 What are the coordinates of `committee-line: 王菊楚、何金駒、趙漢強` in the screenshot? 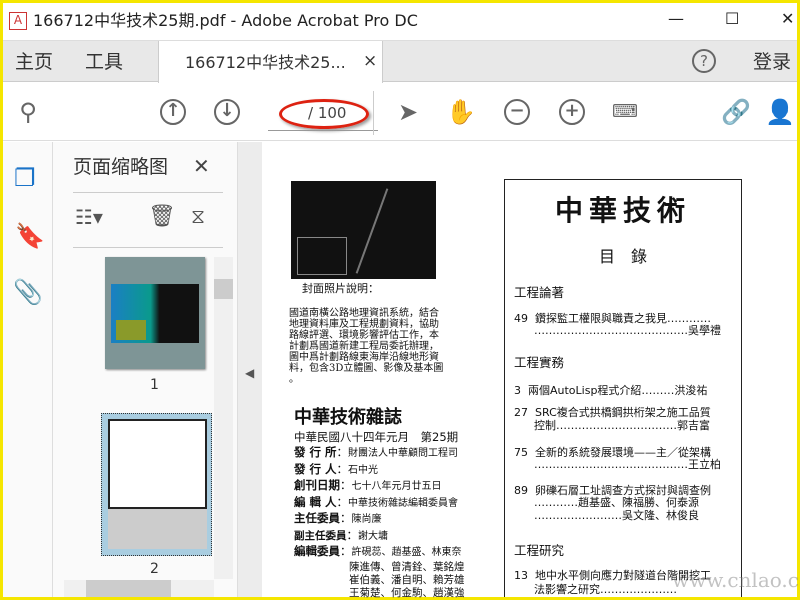 It's located at (407, 593).